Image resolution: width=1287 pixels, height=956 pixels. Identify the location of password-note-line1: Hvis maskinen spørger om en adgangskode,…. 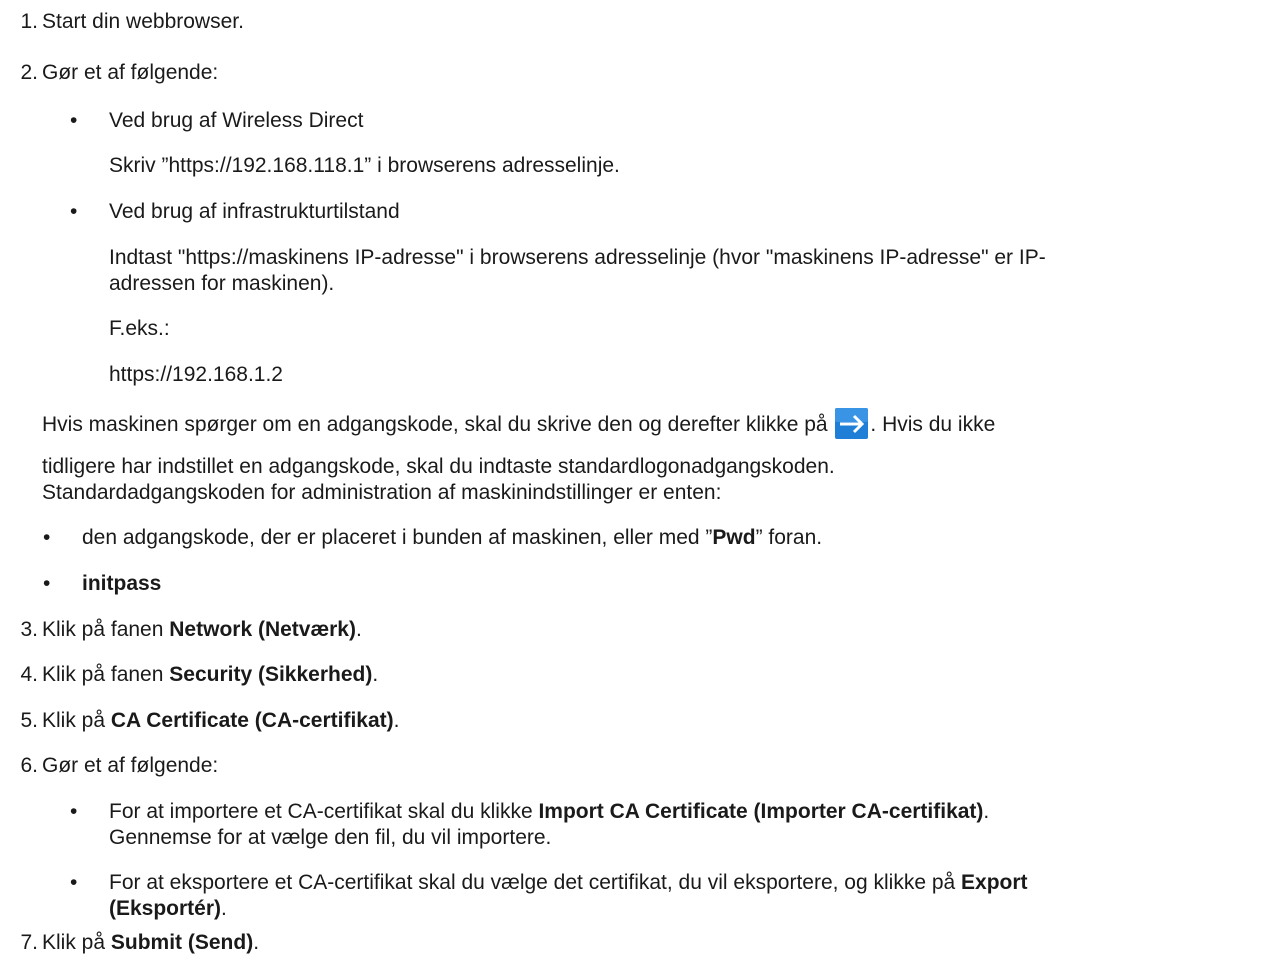
(518, 423).